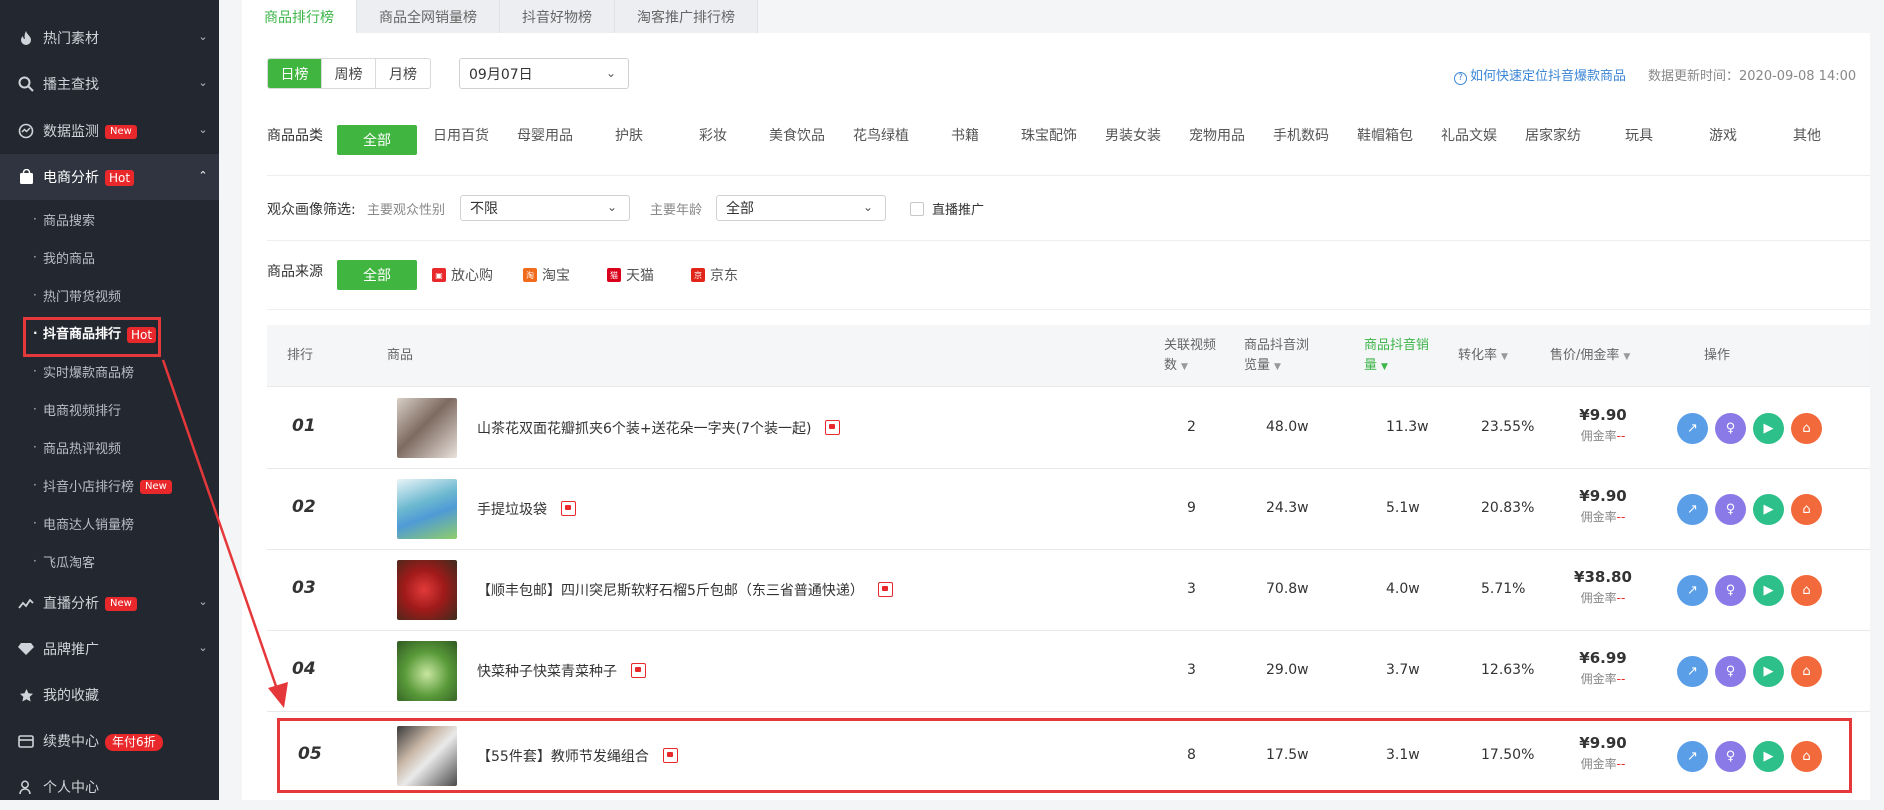  Describe the element at coordinates (120, 178) in the screenshot. I see `hot-badge: Hot` at that location.